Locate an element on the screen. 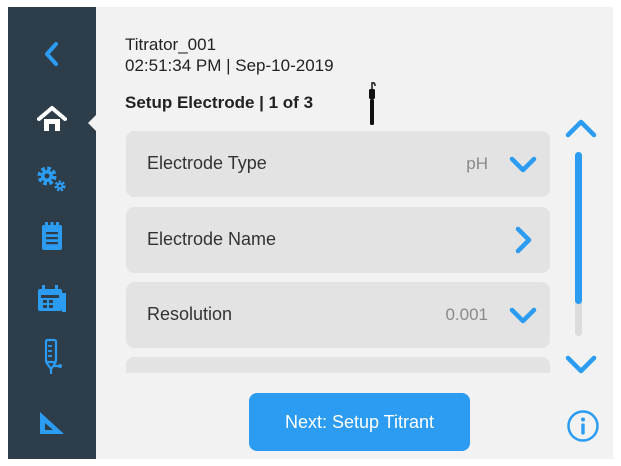 This screenshot has height=466, width=621. home-icon is located at coordinates (52, 118).